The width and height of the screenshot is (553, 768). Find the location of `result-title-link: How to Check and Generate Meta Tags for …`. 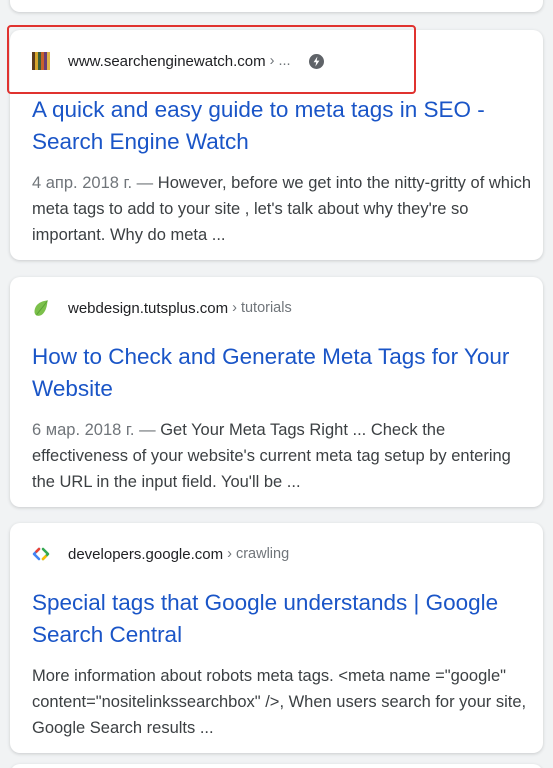

result-title-link: How to Check and Generate Meta Tags for … is located at coordinates (279, 373).